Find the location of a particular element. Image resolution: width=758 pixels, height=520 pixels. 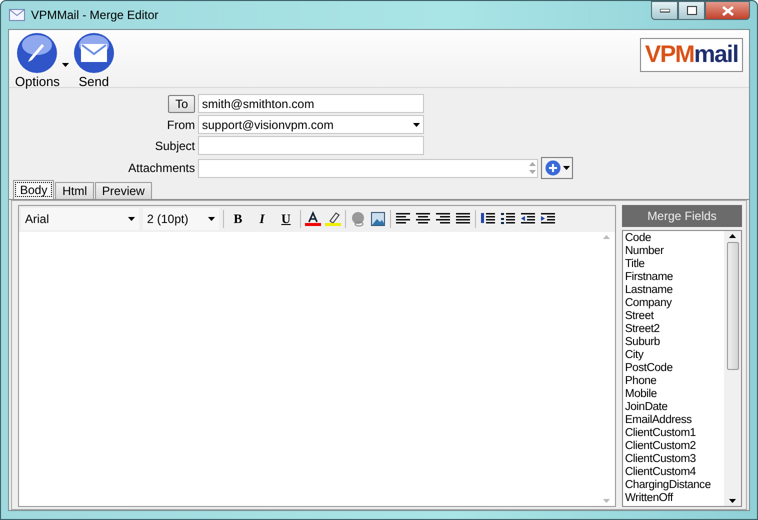

window-title: VPMMail - Merge Editor is located at coordinates (94, 15).